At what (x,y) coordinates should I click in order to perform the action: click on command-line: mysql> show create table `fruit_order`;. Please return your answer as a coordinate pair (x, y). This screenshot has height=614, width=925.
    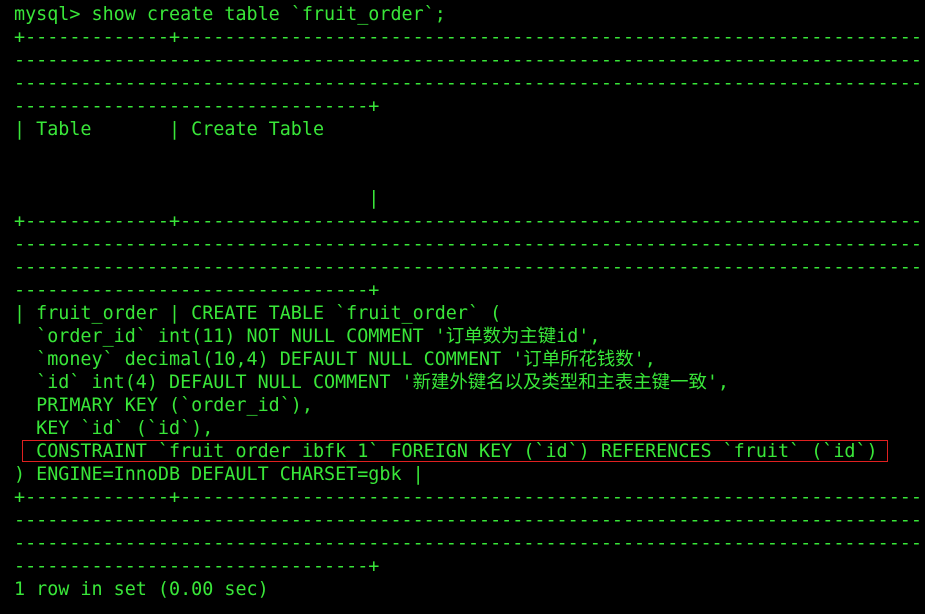
    Looking at the image, I should click on (230, 14).